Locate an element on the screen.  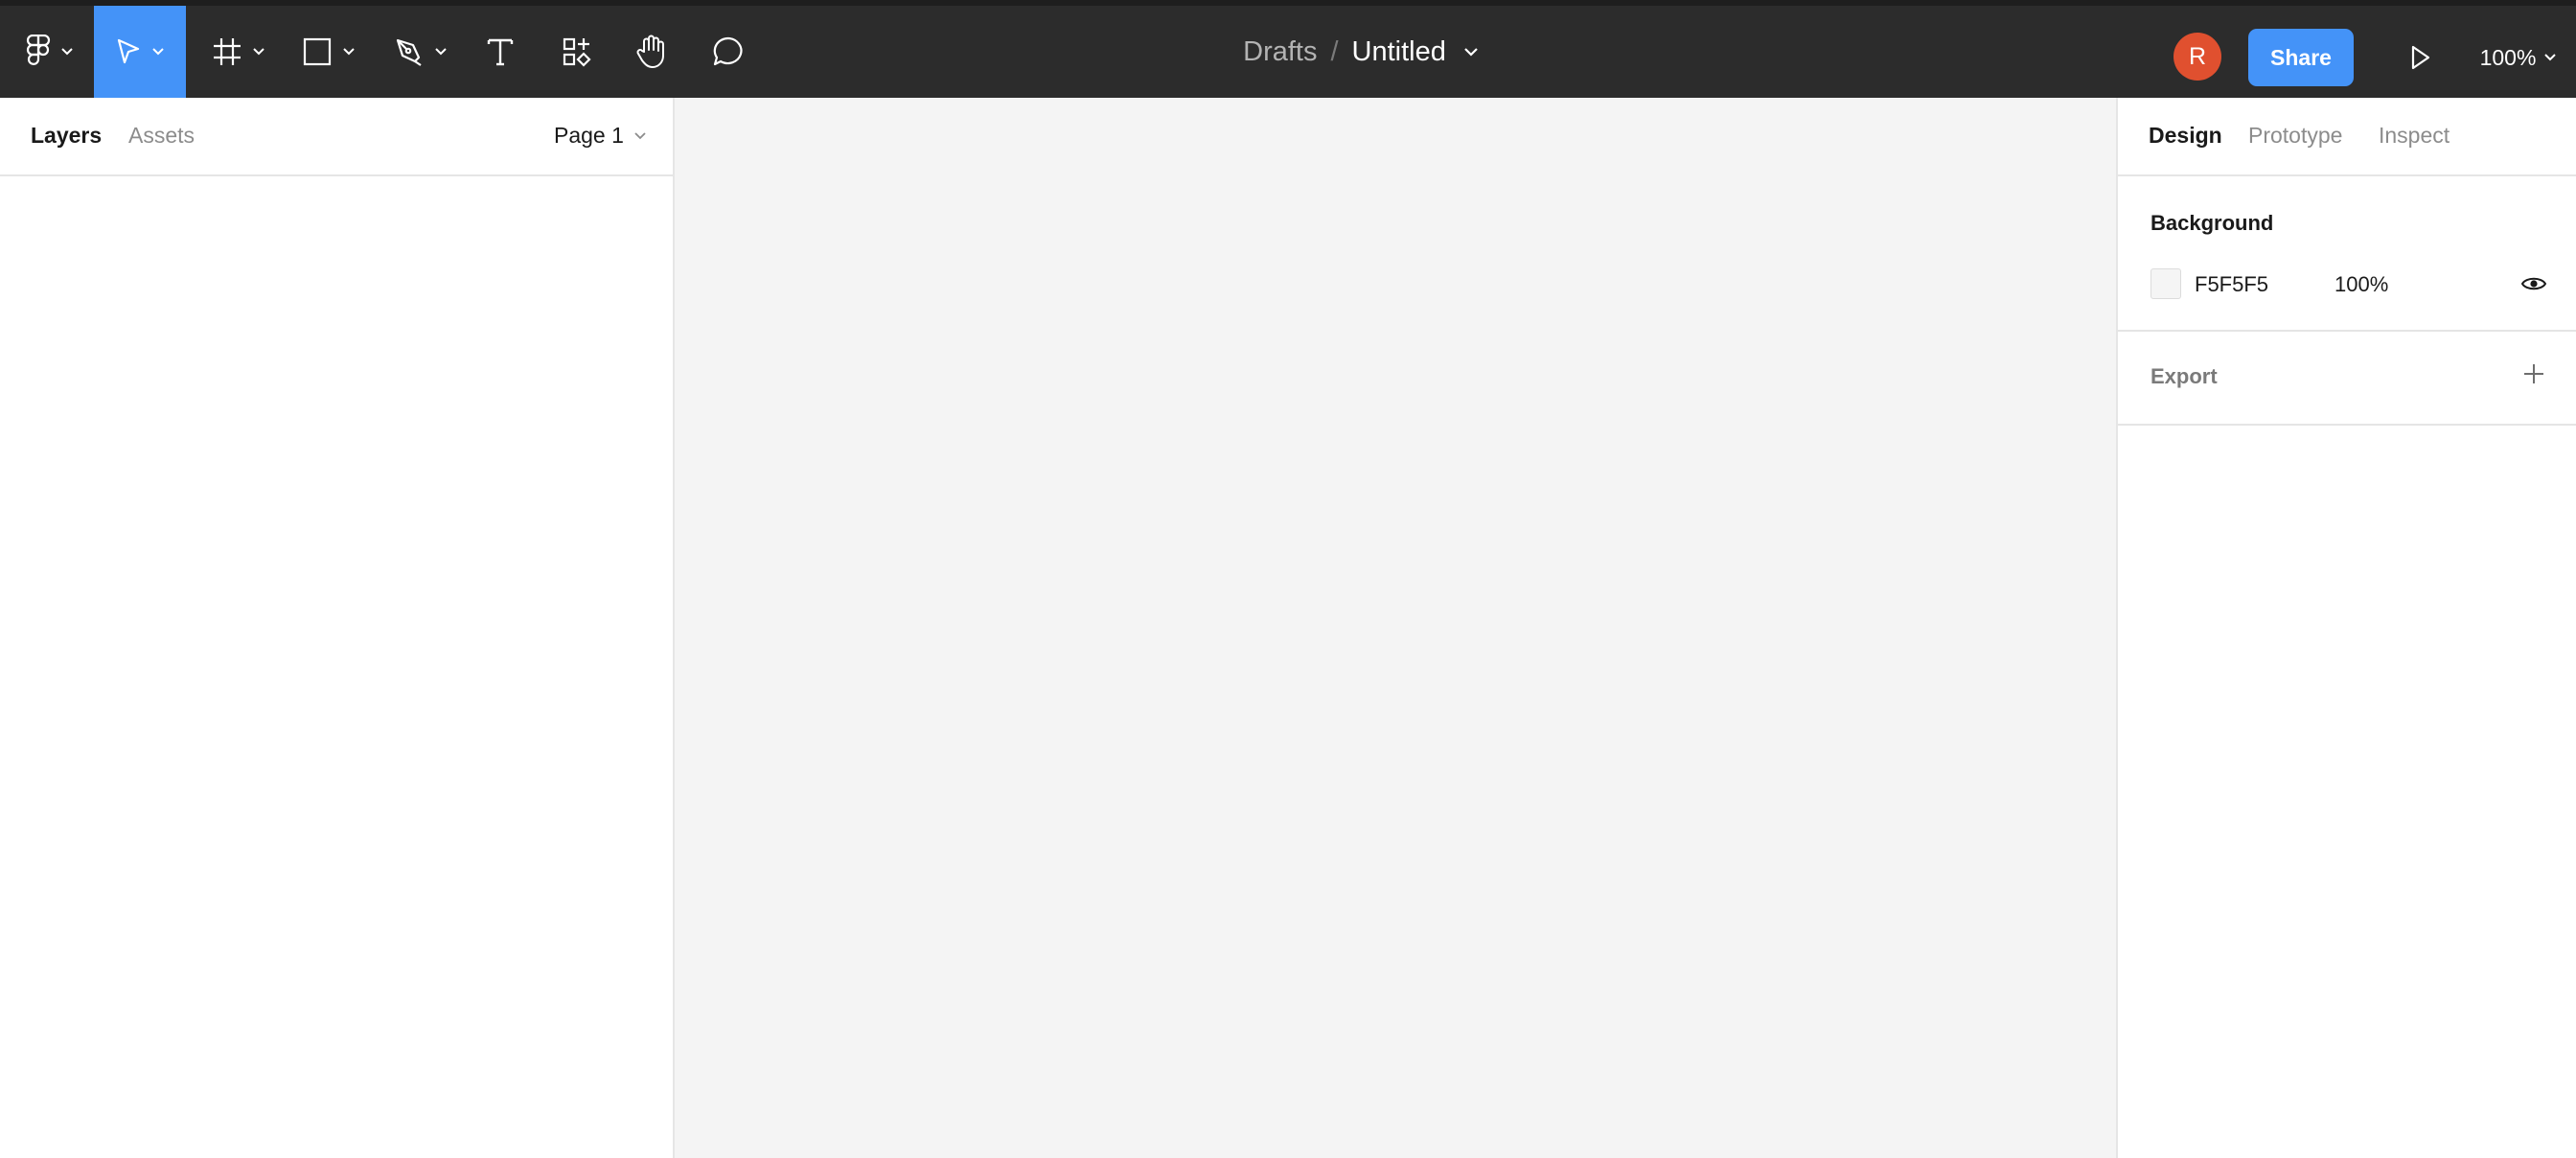
cursor-arrow-icon is located at coordinates (128, 51).